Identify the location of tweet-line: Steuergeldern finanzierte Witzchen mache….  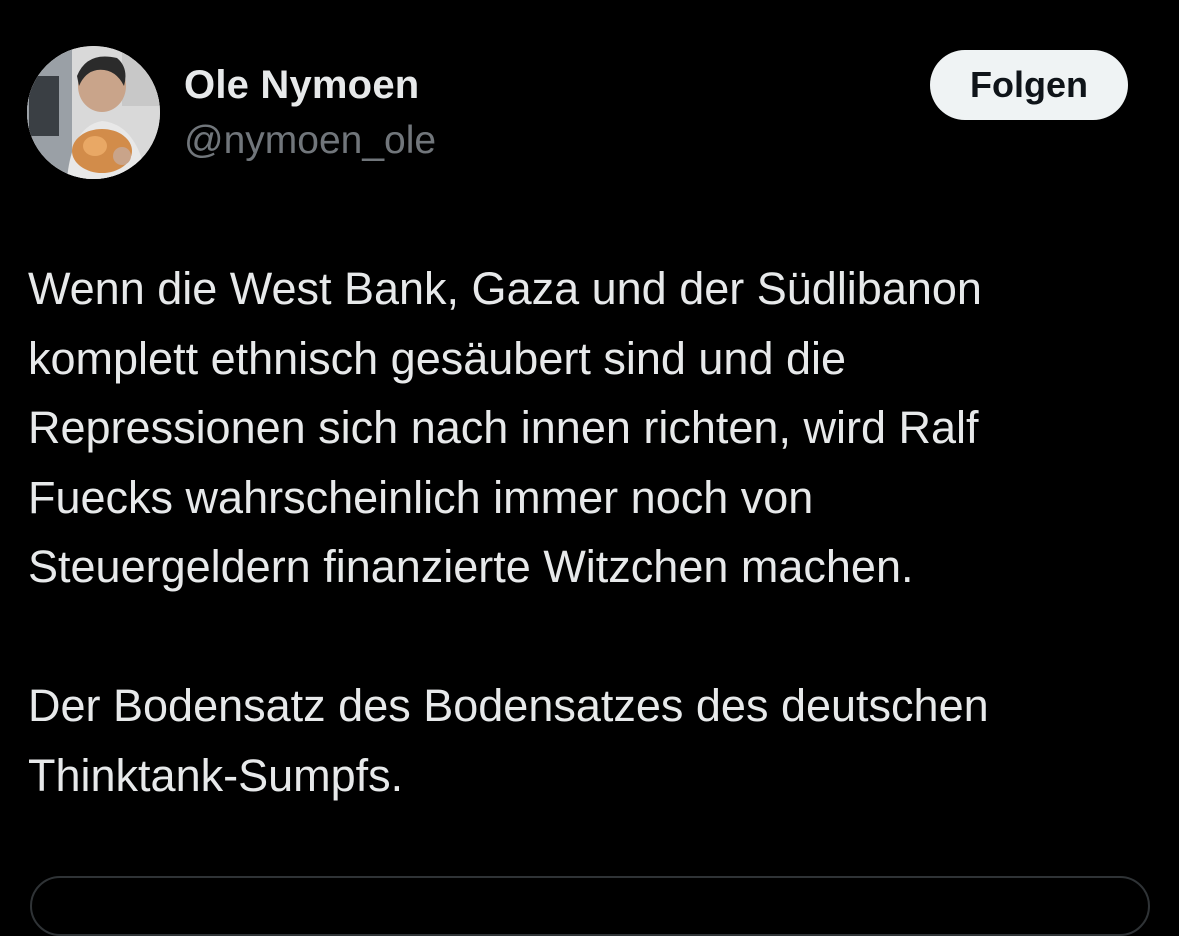
(471, 566).